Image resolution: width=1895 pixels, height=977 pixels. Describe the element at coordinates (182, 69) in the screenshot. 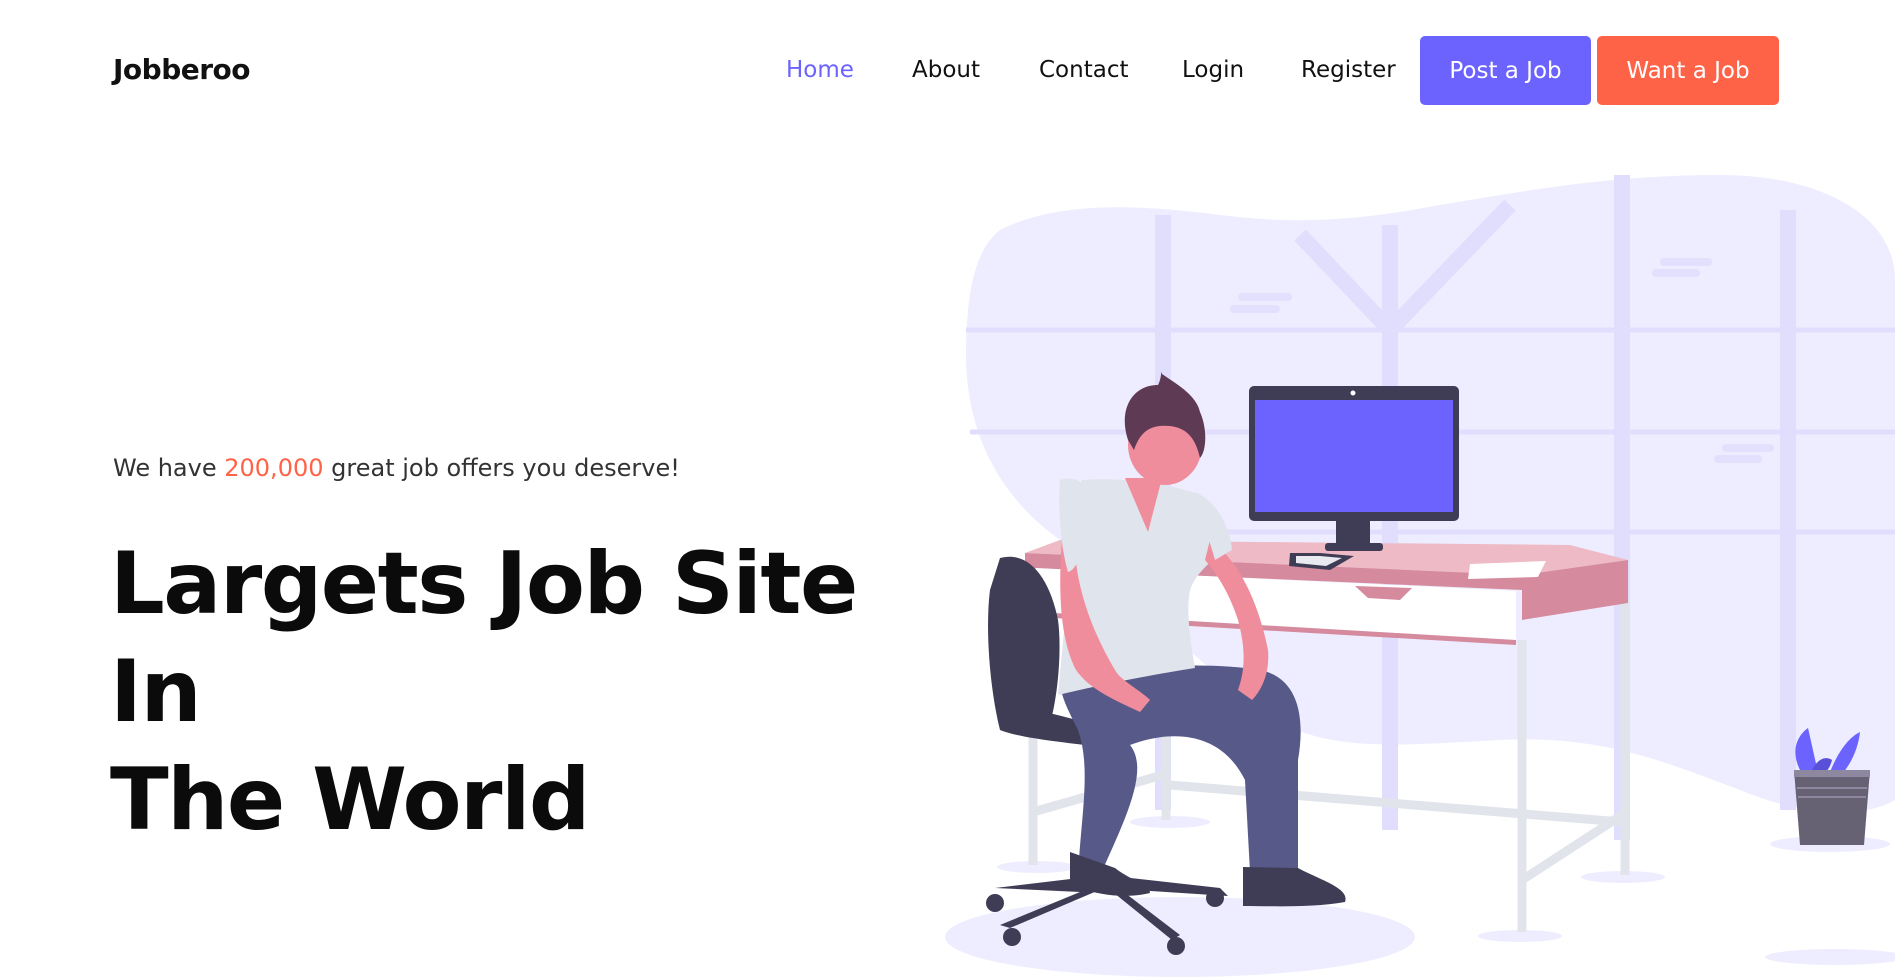

I see `brand-logo: Jobberoo` at that location.